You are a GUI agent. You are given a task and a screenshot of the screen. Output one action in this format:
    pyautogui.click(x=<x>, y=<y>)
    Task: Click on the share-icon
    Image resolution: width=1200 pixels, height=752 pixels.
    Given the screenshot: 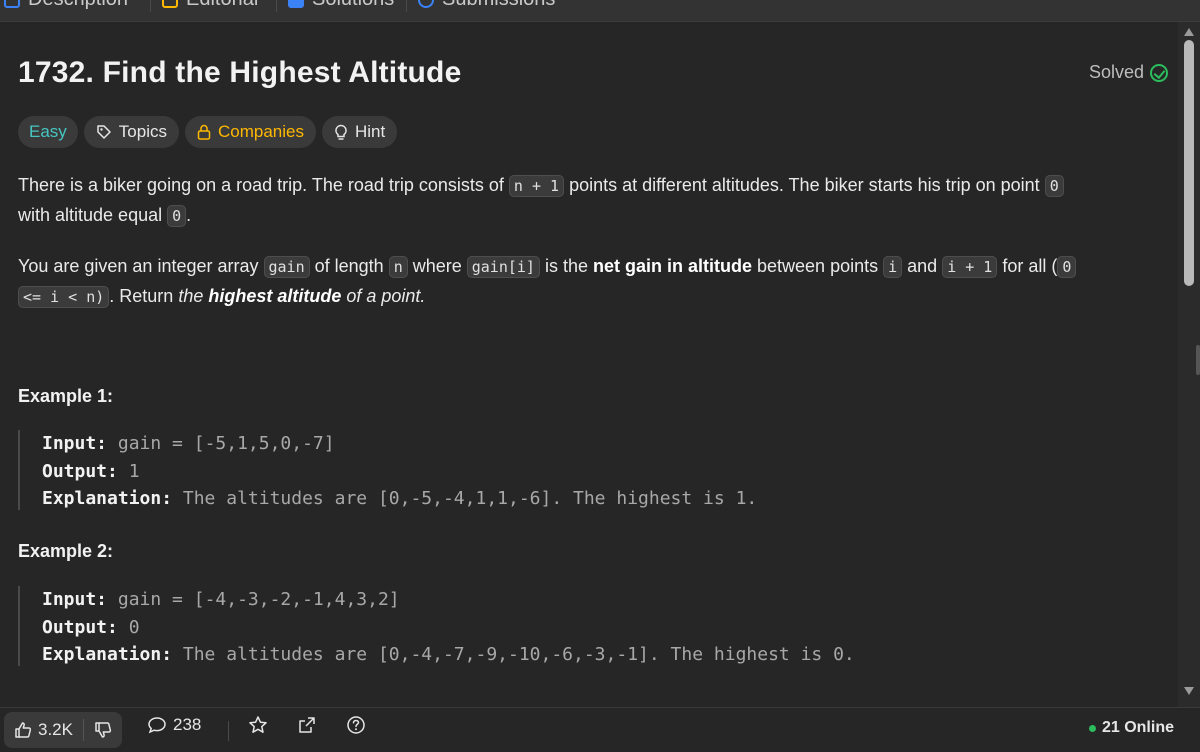 What is the action you would take?
    pyautogui.click(x=307, y=725)
    